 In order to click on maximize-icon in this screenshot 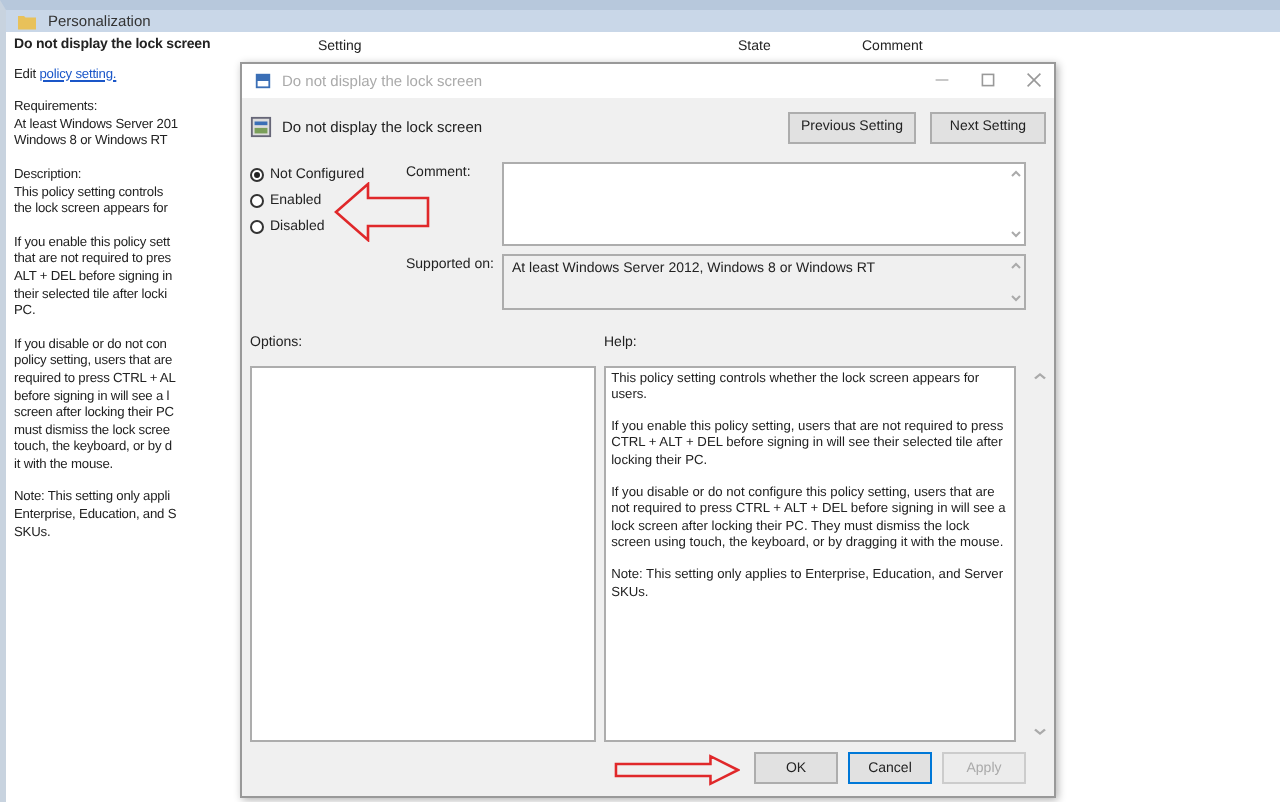, I will do `click(988, 80)`.